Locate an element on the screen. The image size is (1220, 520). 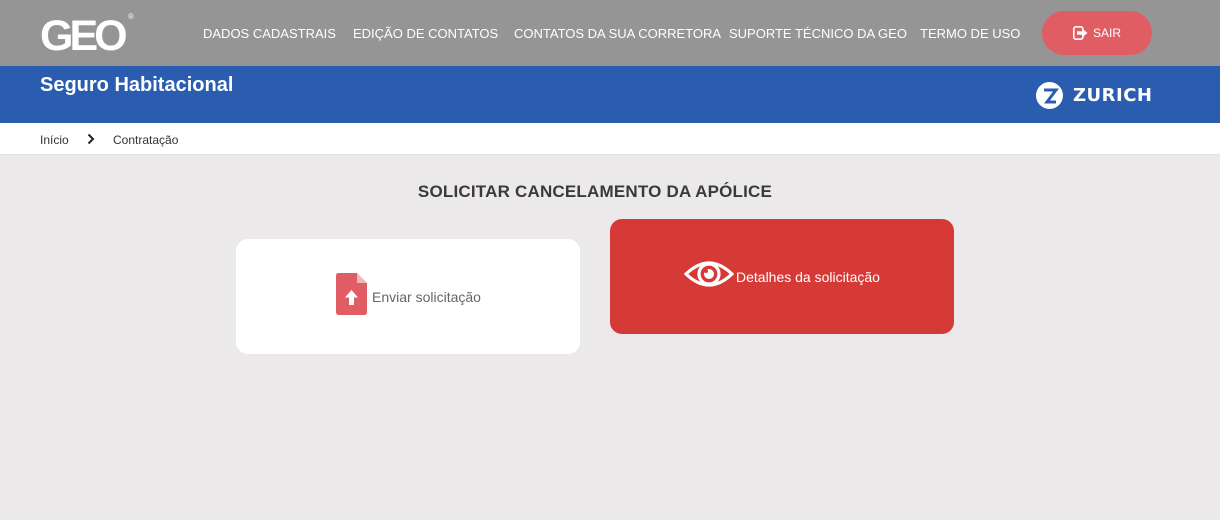
zurich-name: ZURICH is located at coordinates (1113, 95).